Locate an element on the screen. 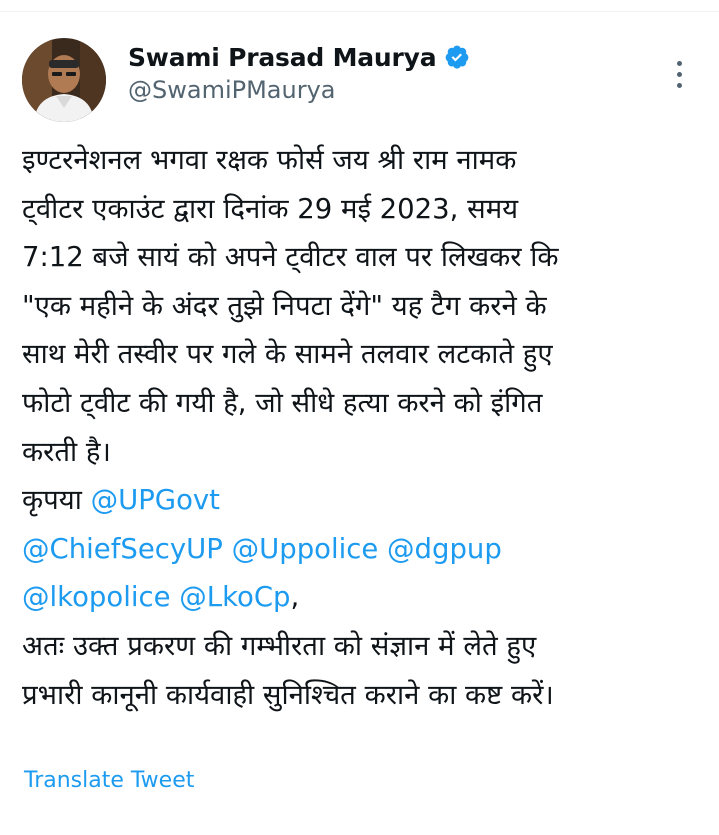  mention-chiefsecyup: @ChiefSecyUP is located at coordinates (122, 549).